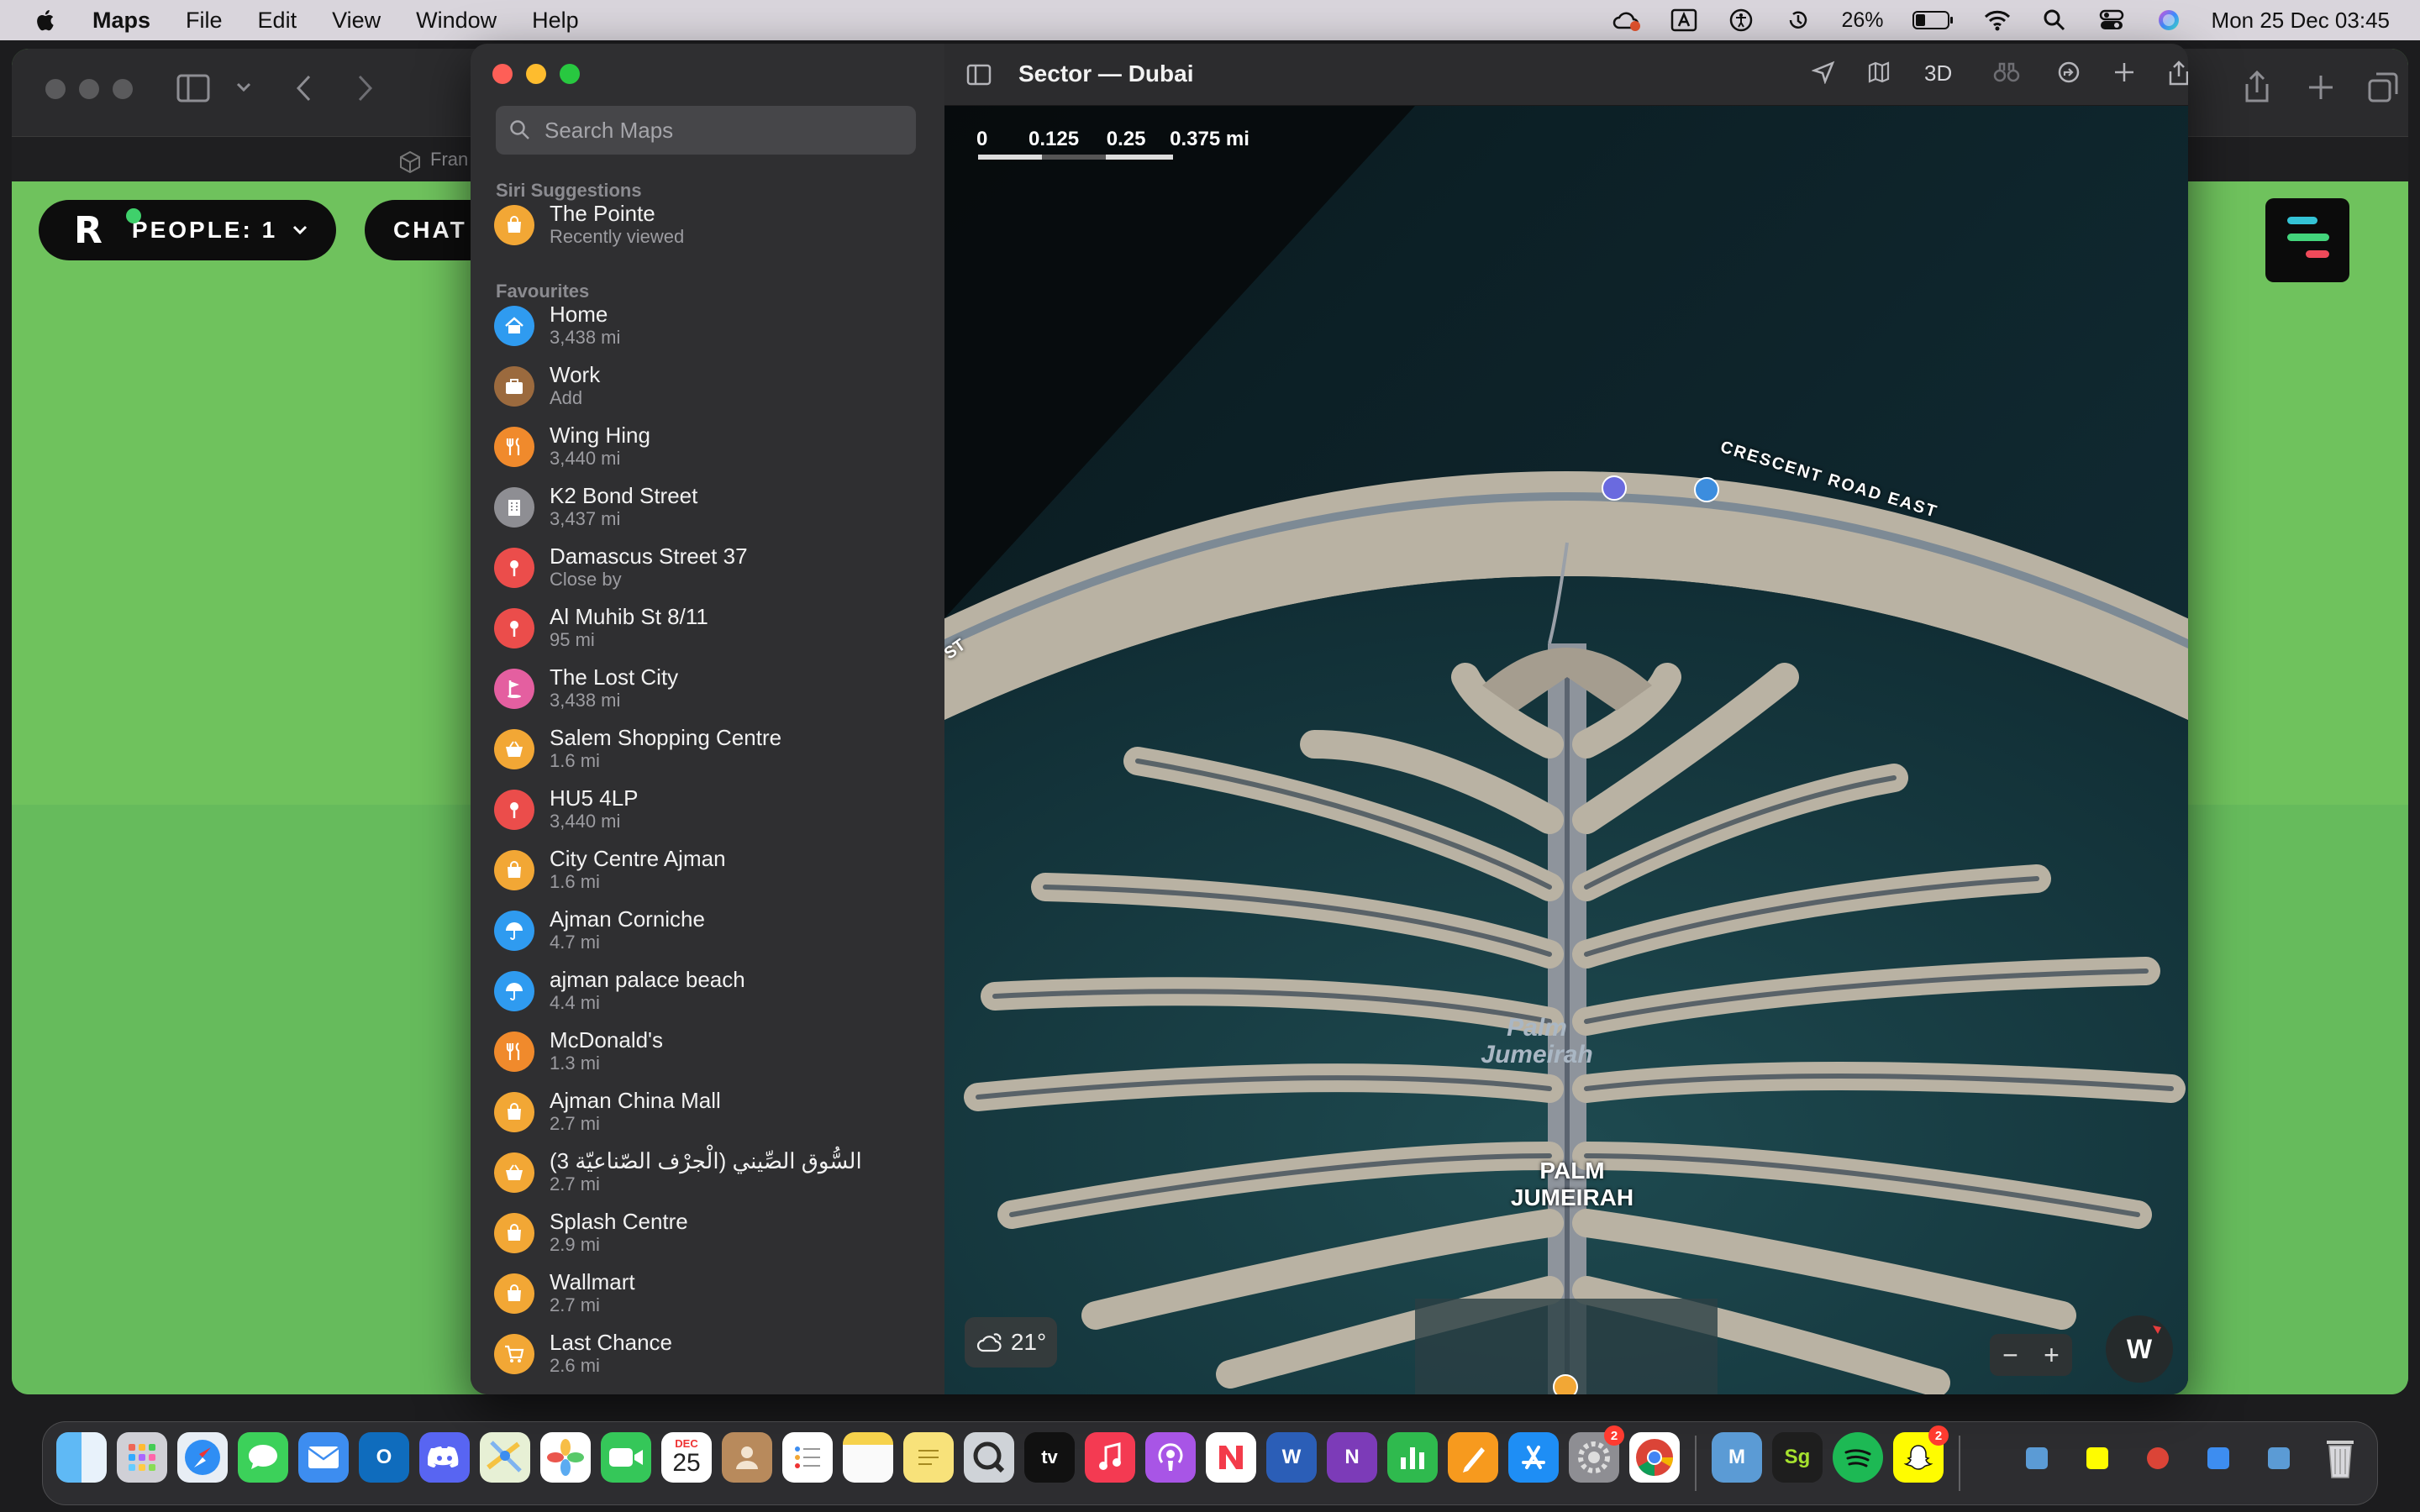 Image resolution: width=2420 pixels, height=1512 pixels. Describe the element at coordinates (712, 507) in the screenshot. I see `list-item: K2 Bond Street 3,437 mi` at that location.